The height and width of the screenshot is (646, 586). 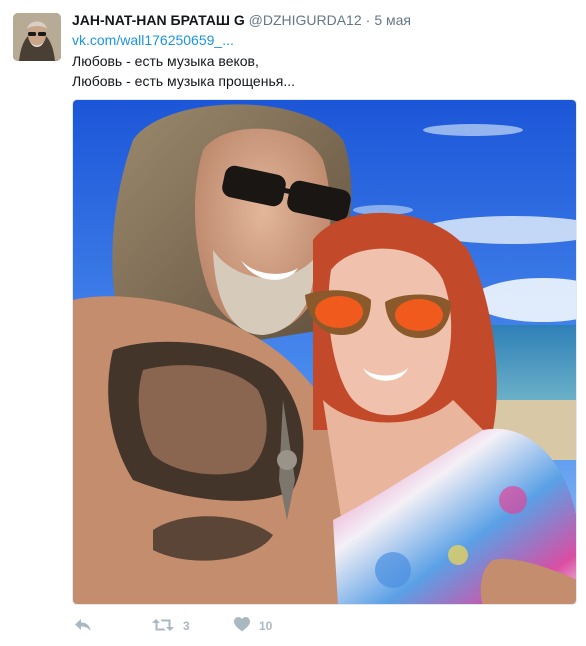 I want to click on like-count: 10, so click(x=266, y=626).